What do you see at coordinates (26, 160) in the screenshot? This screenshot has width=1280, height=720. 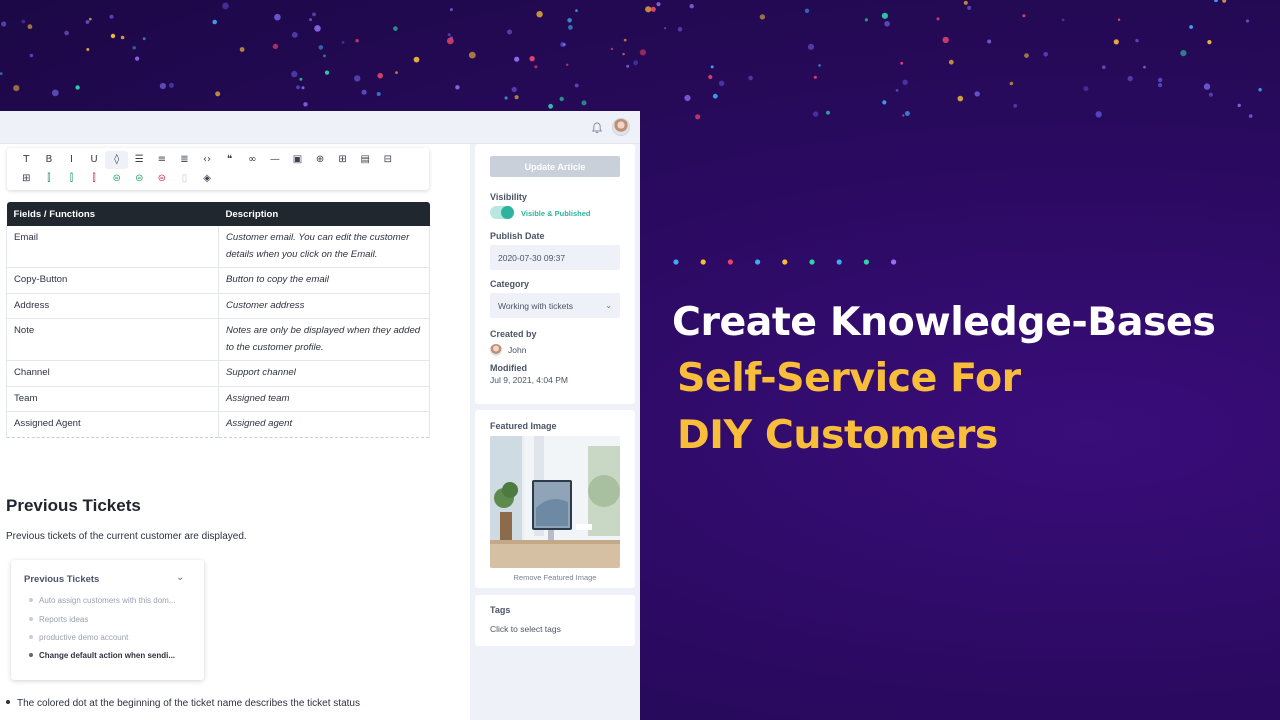 I see `text-icon: T` at bounding box center [26, 160].